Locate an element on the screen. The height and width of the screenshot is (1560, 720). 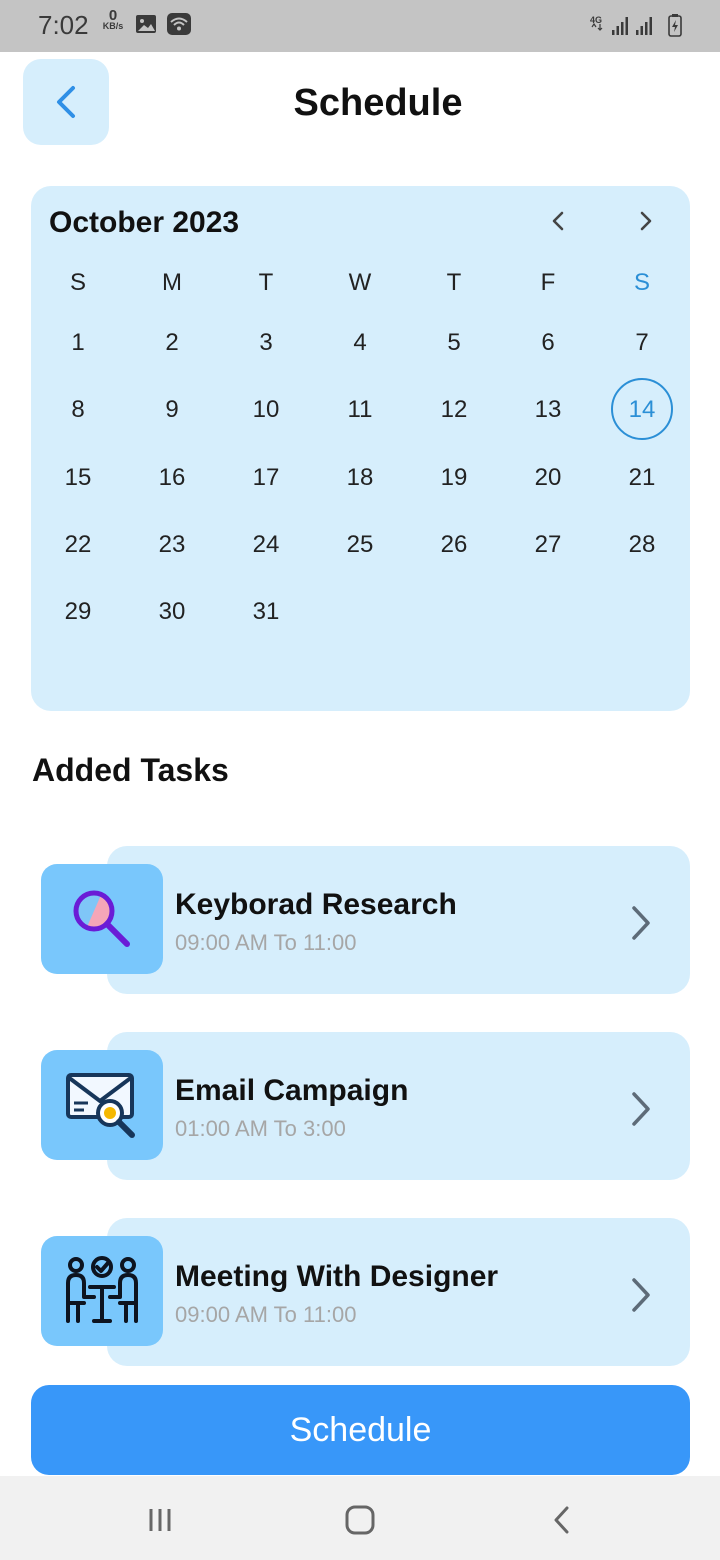
task-title: Email Campaign is located at coordinates (292, 1090).